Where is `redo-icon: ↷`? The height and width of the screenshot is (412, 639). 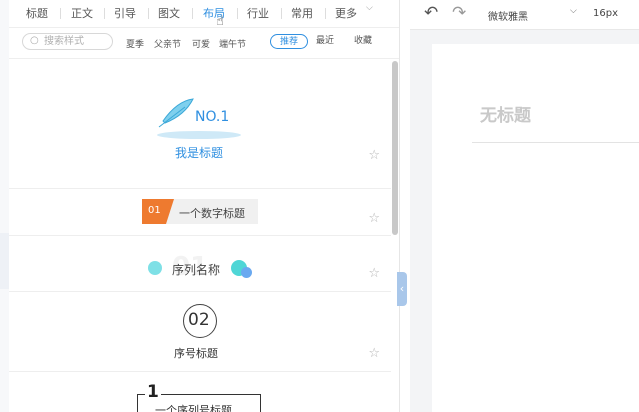
redo-icon: ↷ is located at coordinates (459, 13).